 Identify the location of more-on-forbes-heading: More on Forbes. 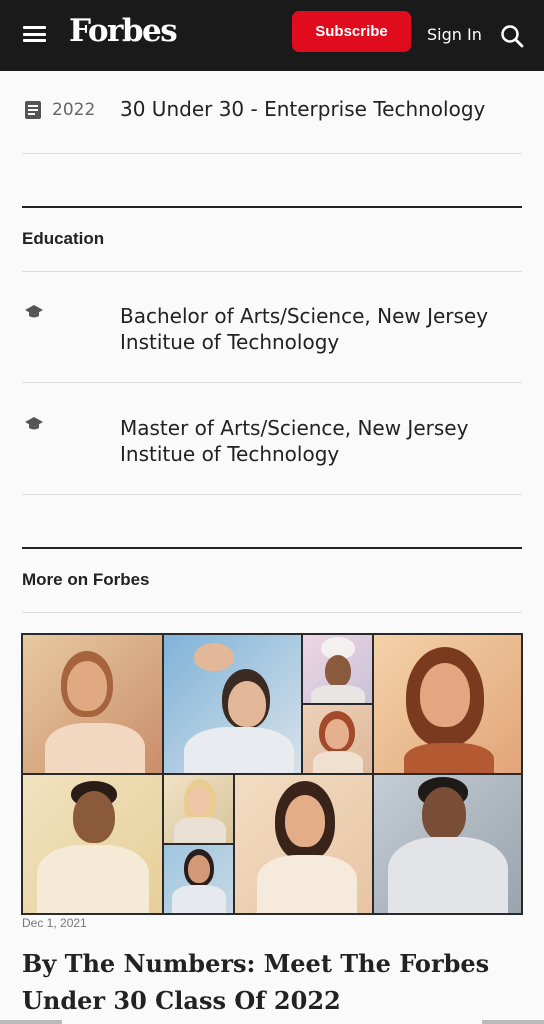
(86, 579).